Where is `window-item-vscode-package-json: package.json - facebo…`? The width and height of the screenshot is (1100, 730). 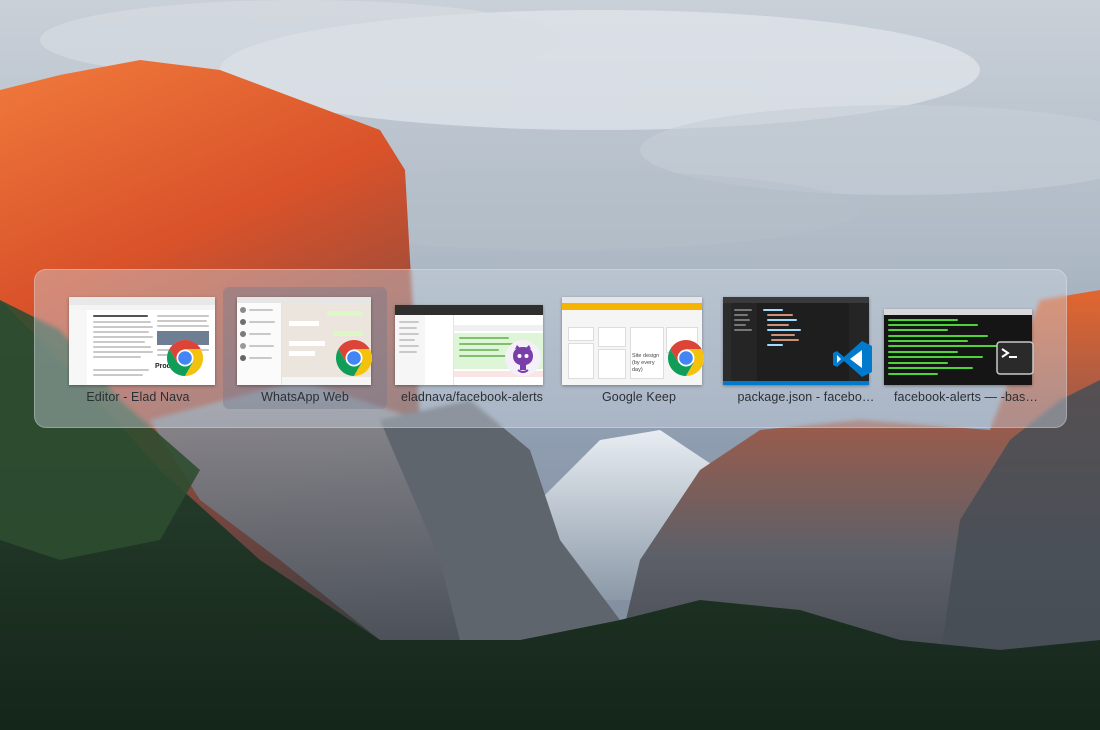 window-item-vscode-package-json: package.json - facebo… is located at coordinates (805, 348).